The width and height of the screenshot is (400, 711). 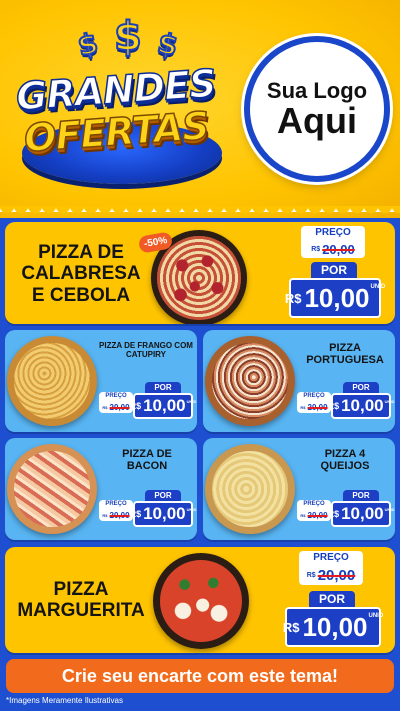 I want to click on pizza-bacon-image, so click(x=52, y=489).